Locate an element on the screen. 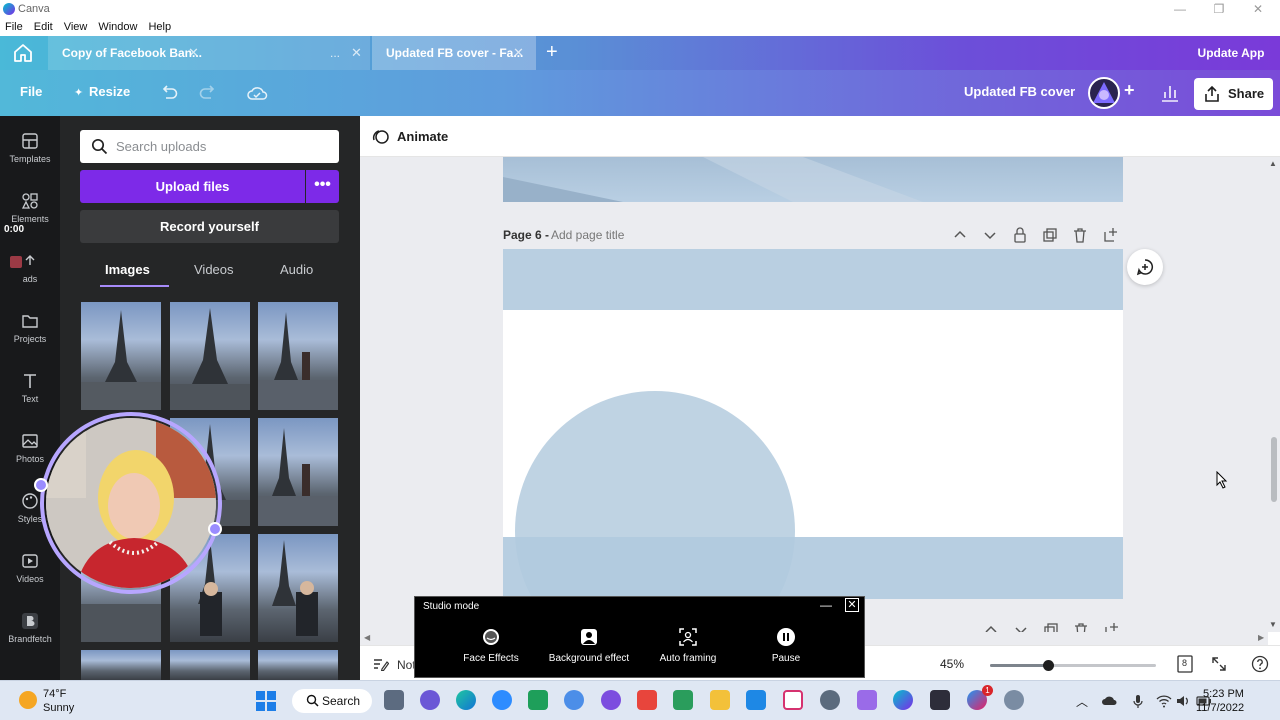 This screenshot has height=720, width=1280. duplicate-page-icon is located at coordinates (1050, 235).